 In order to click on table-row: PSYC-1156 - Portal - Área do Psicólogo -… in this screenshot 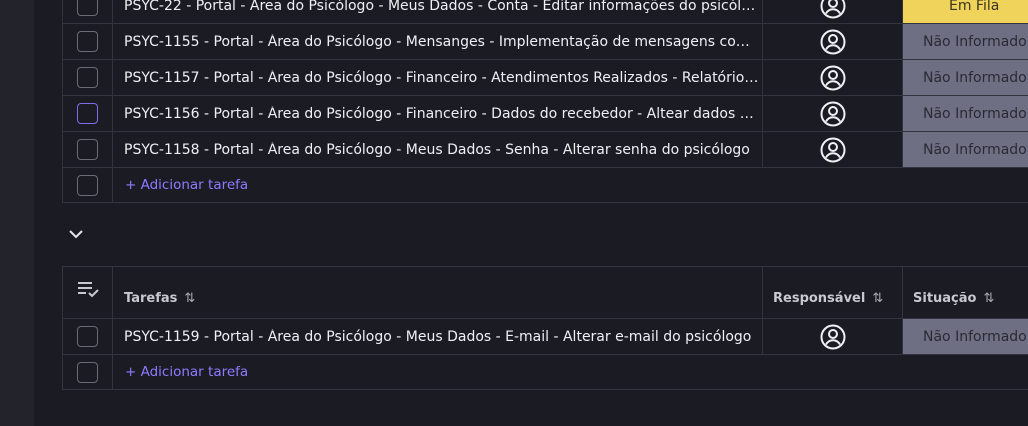, I will do `click(545, 114)`.